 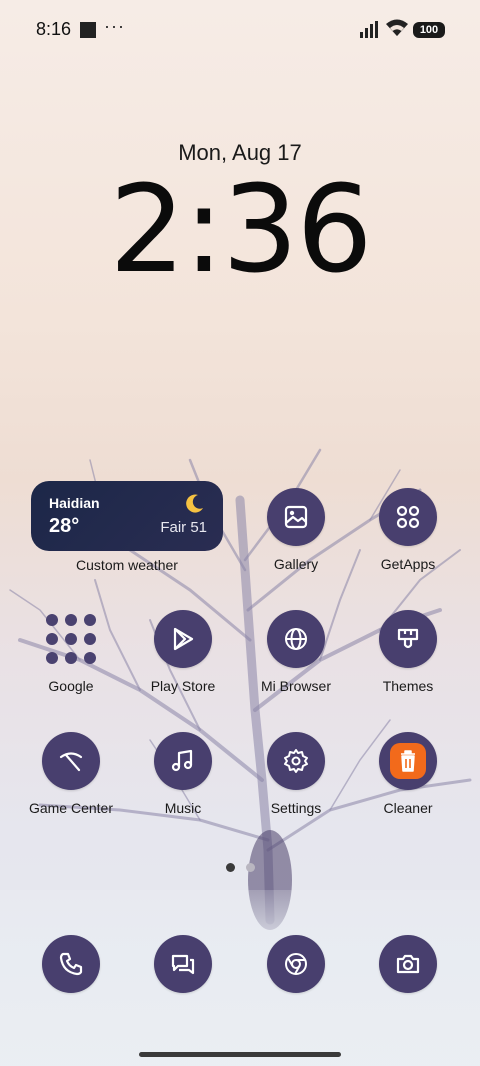 I want to click on app-label: Settings, so click(x=296, y=808).